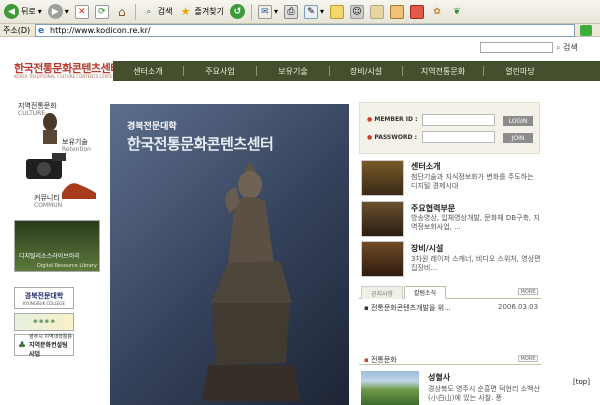  What do you see at coordinates (443, 71) in the screenshot?
I see `nav-item-regional-culture: 지역전통문화` at bounding box center [443, 71].